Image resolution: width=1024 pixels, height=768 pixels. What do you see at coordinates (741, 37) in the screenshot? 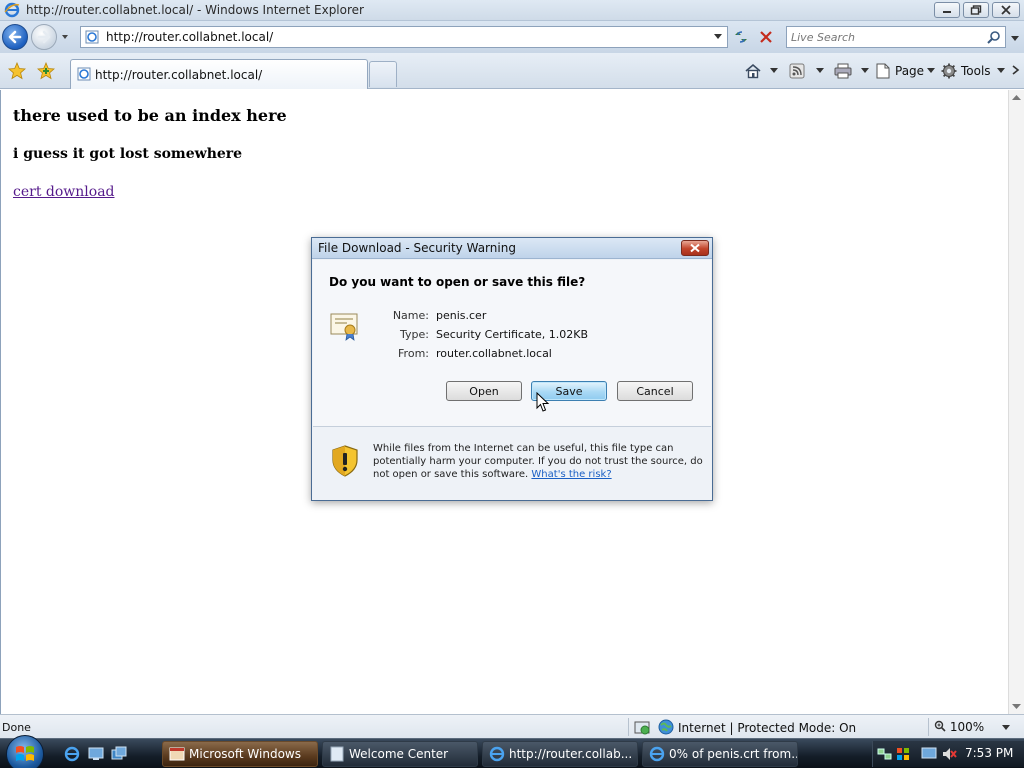
I see `refresh-icon` at bounding box center [741, 37].